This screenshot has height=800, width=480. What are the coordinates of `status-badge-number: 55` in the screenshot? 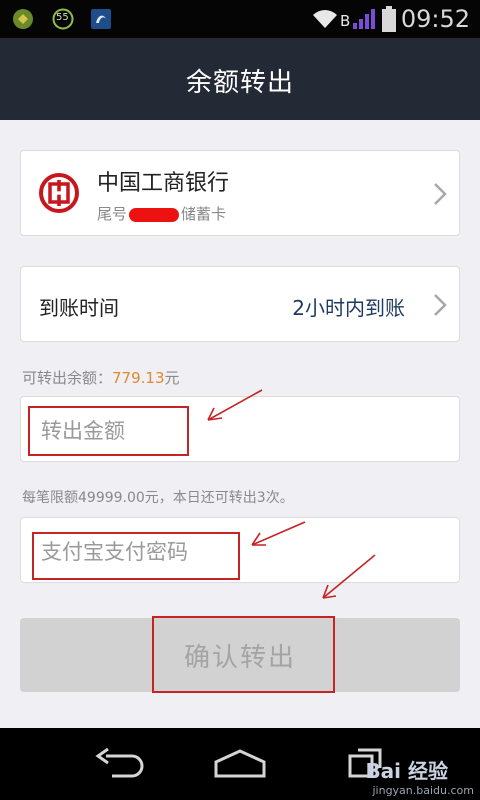 It's located at (62, 17).